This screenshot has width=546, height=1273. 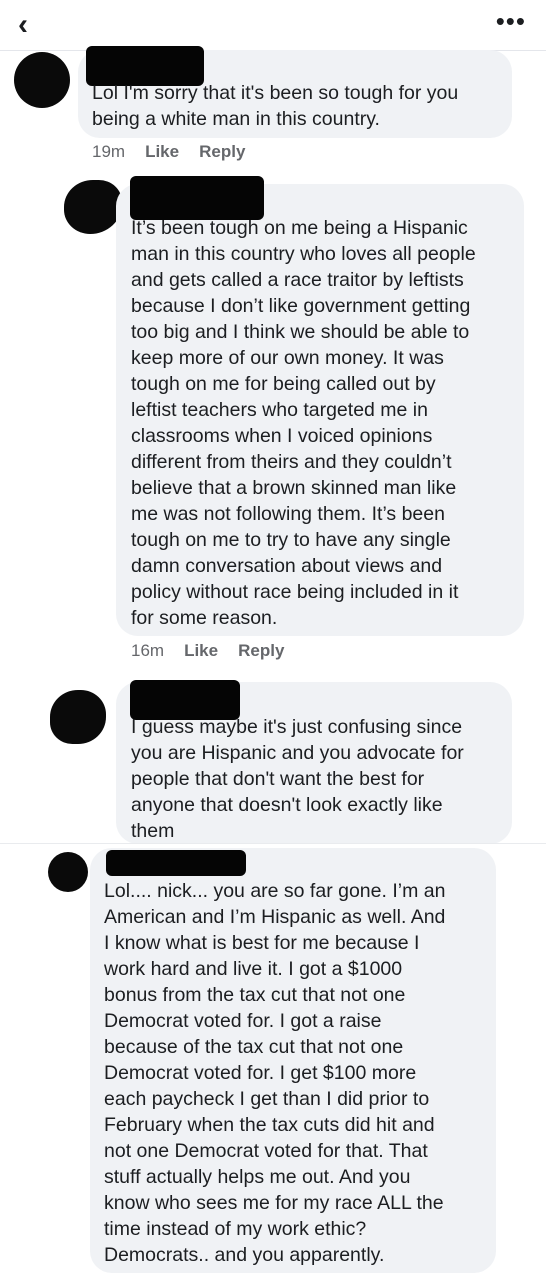 I want to click on top-bar: ‹ •••, so click(x=273, y=25).